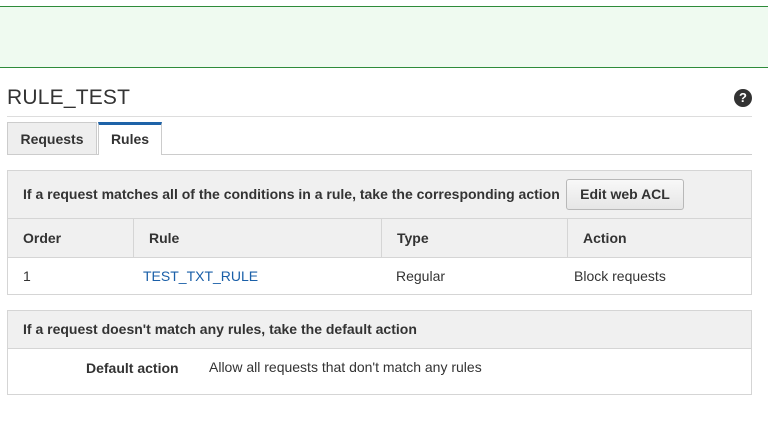 This screenshot has width=768, height=423. What do you see at coordinates (474, 238) in the screenshot?
I see `column-header-type: Type` at bounding box center [474, 238].